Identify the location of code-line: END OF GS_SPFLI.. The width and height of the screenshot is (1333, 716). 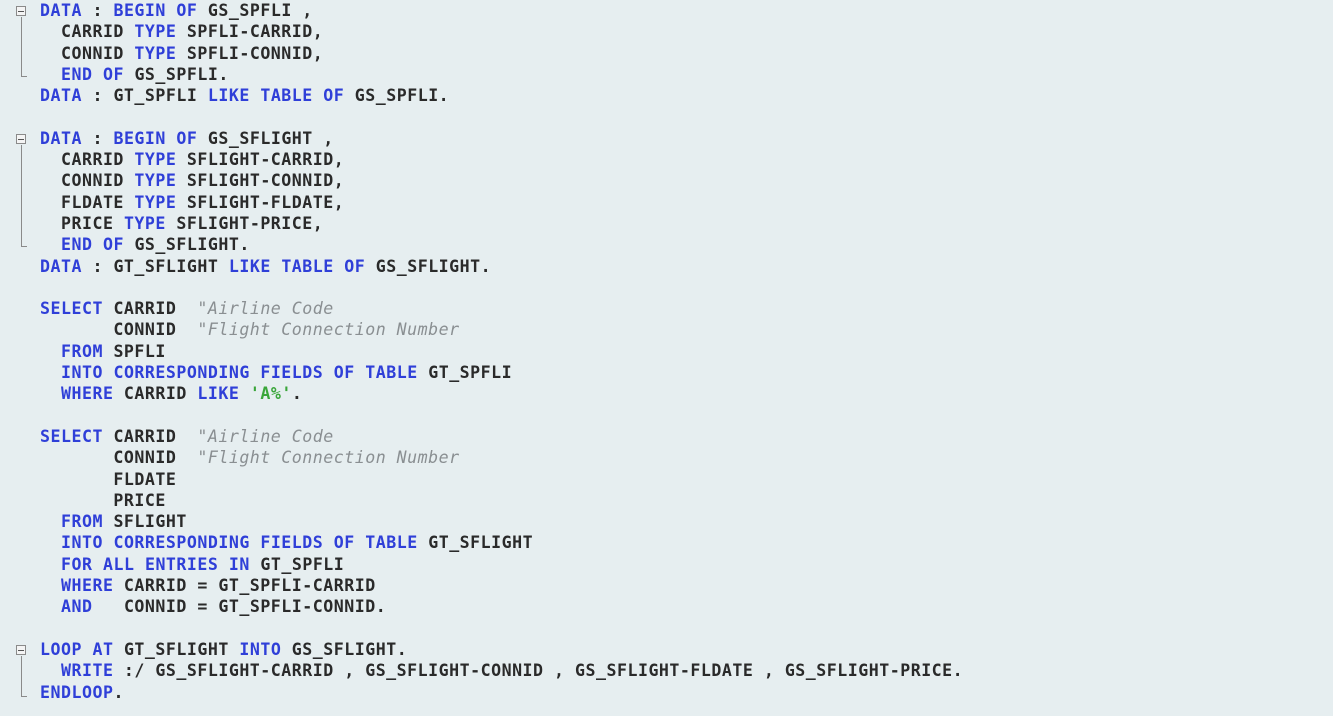
(501, 74).